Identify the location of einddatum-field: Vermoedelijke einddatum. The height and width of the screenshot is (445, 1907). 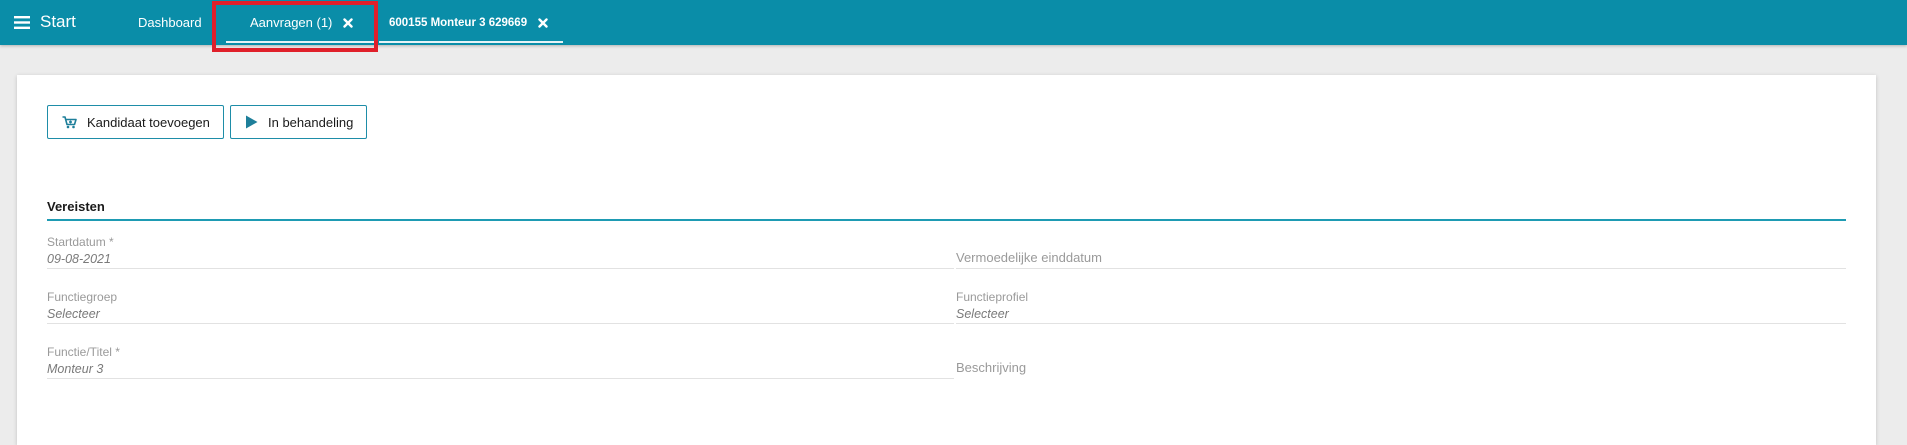
(1401, 250).